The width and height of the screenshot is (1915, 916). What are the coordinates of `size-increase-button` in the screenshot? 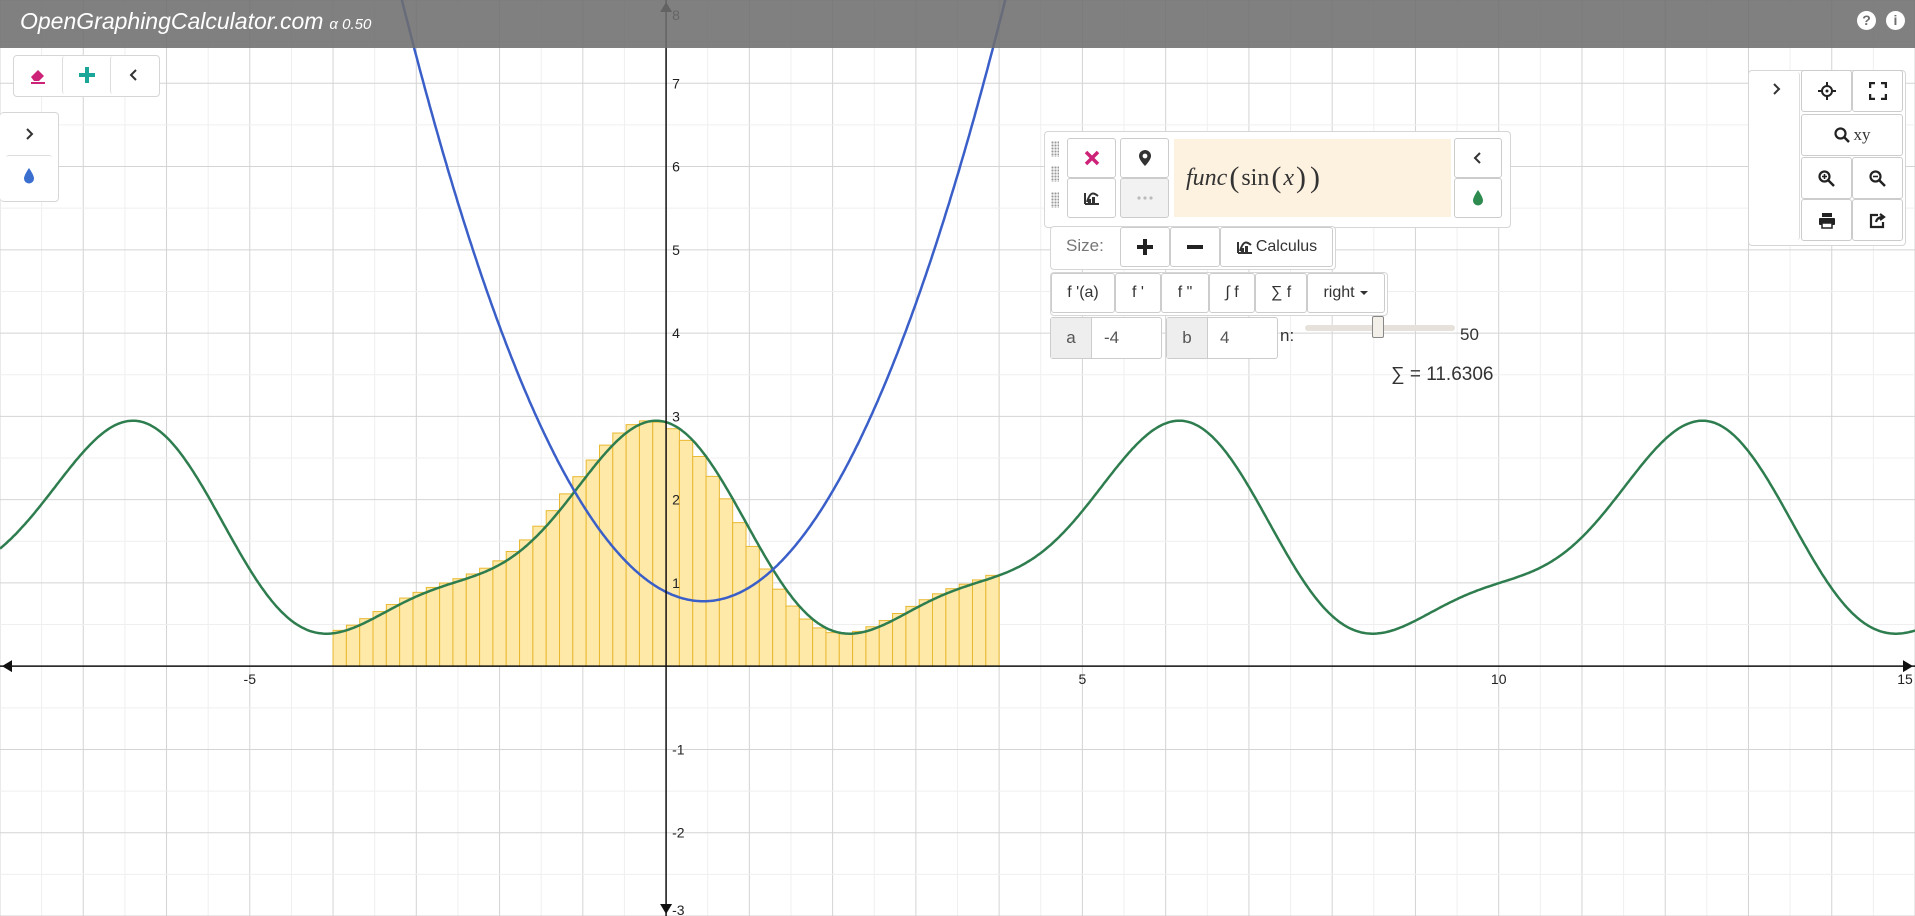 It's located at (1145, 247).